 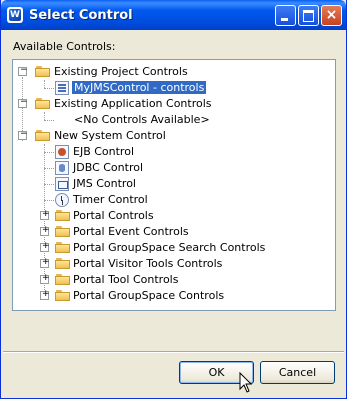 I want to click on footer-divider, so click(x=173, y=352).